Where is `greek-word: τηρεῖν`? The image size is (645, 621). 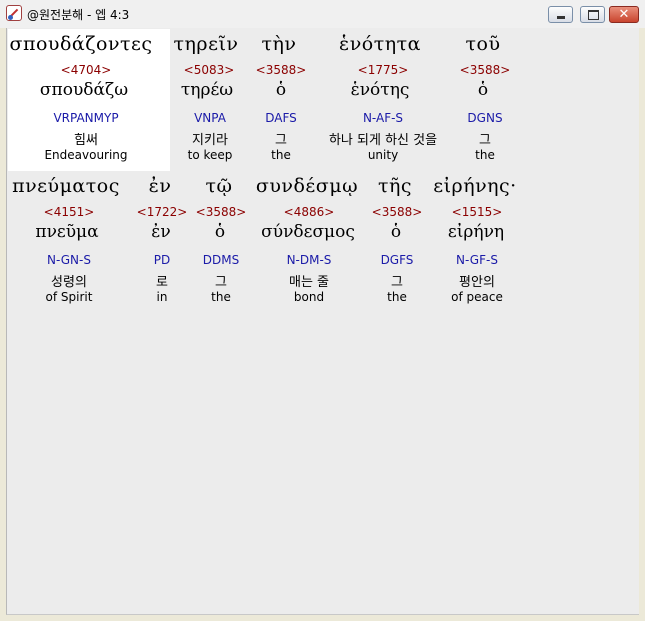
greek-word: τηρεῖν is located at coordinates (206, 44).